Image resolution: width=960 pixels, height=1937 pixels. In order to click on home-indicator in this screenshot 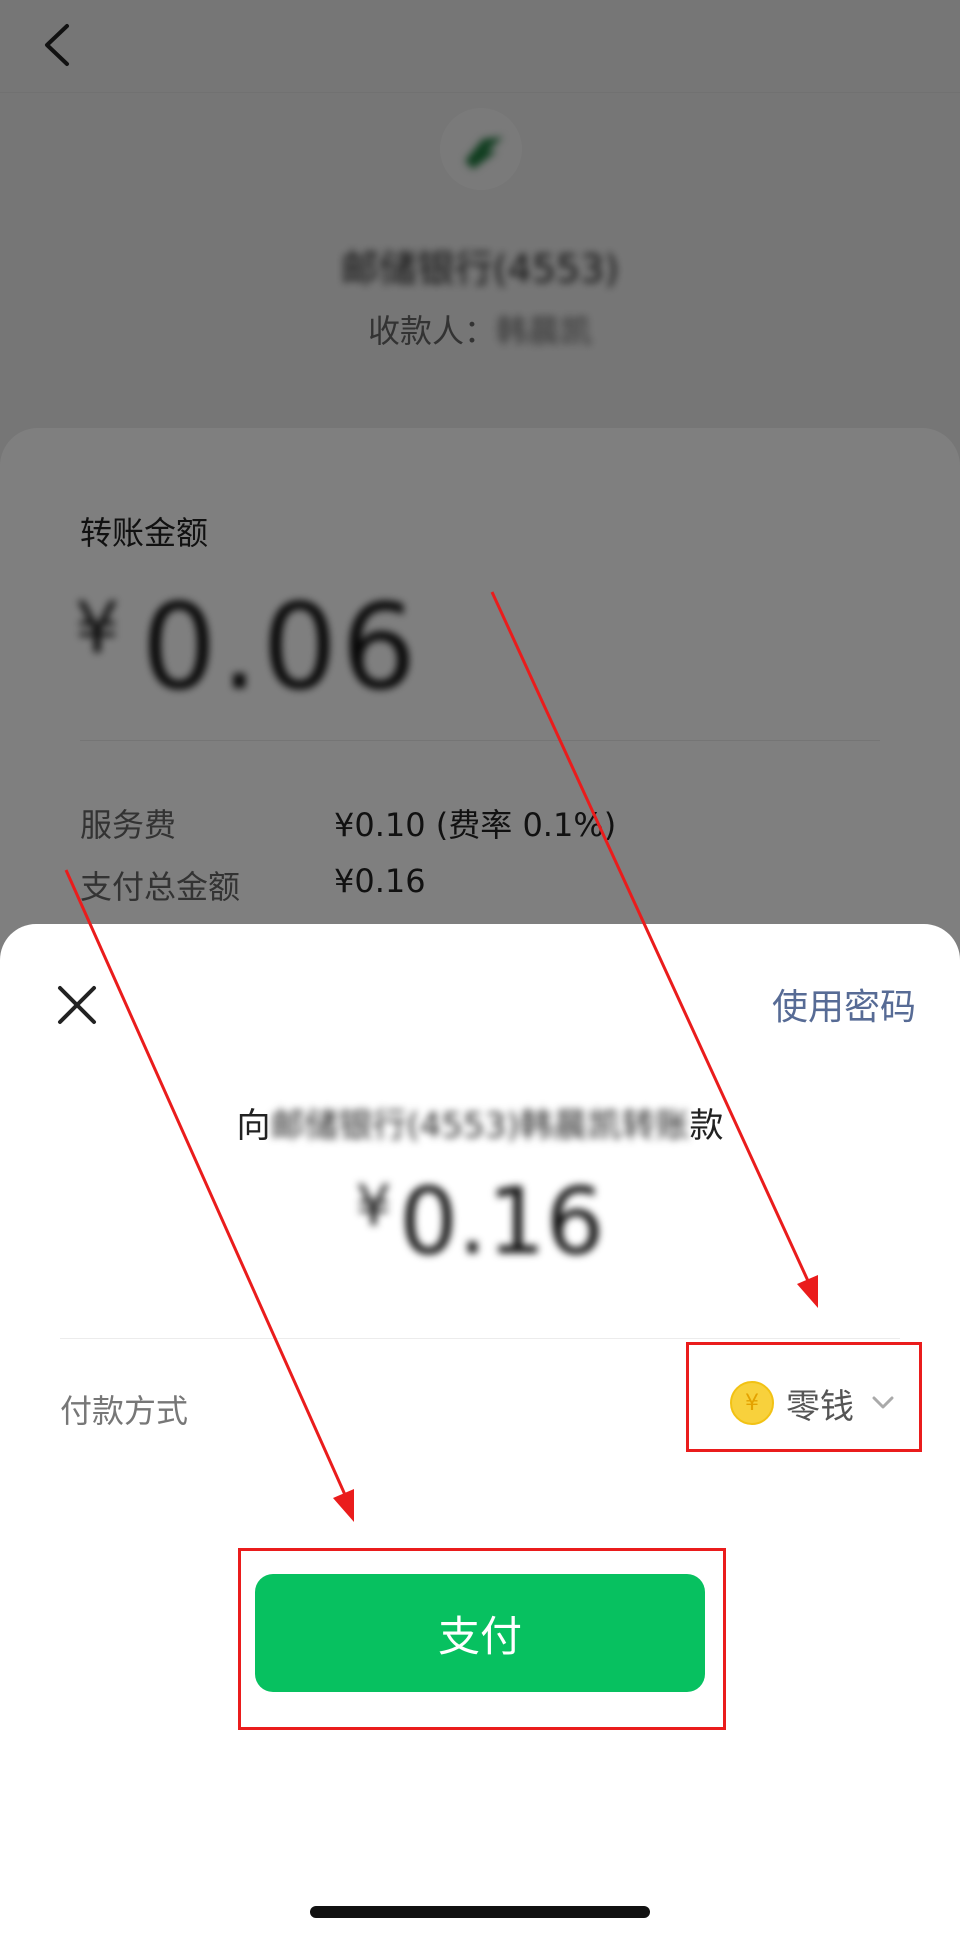, I will do `click(480, 1912)`.